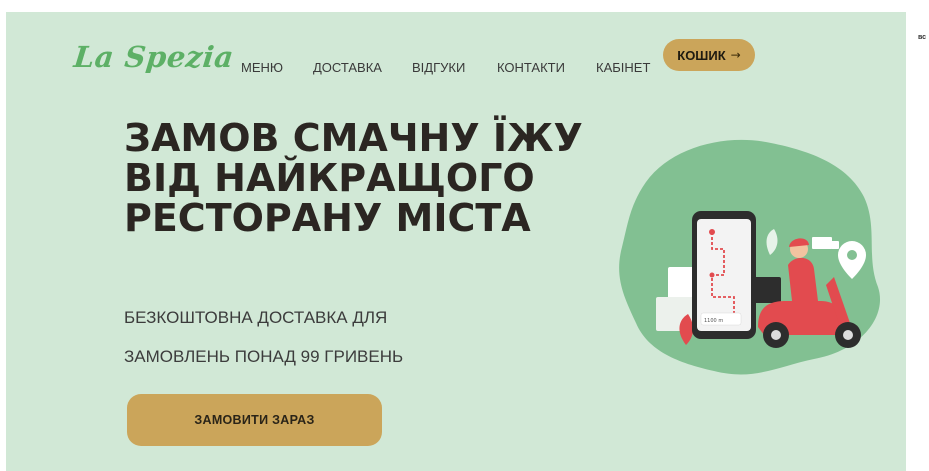 Image resolution: width=929 pixels, height=471 pixels. I want to click on location-pin-icon, so click(852, 255).